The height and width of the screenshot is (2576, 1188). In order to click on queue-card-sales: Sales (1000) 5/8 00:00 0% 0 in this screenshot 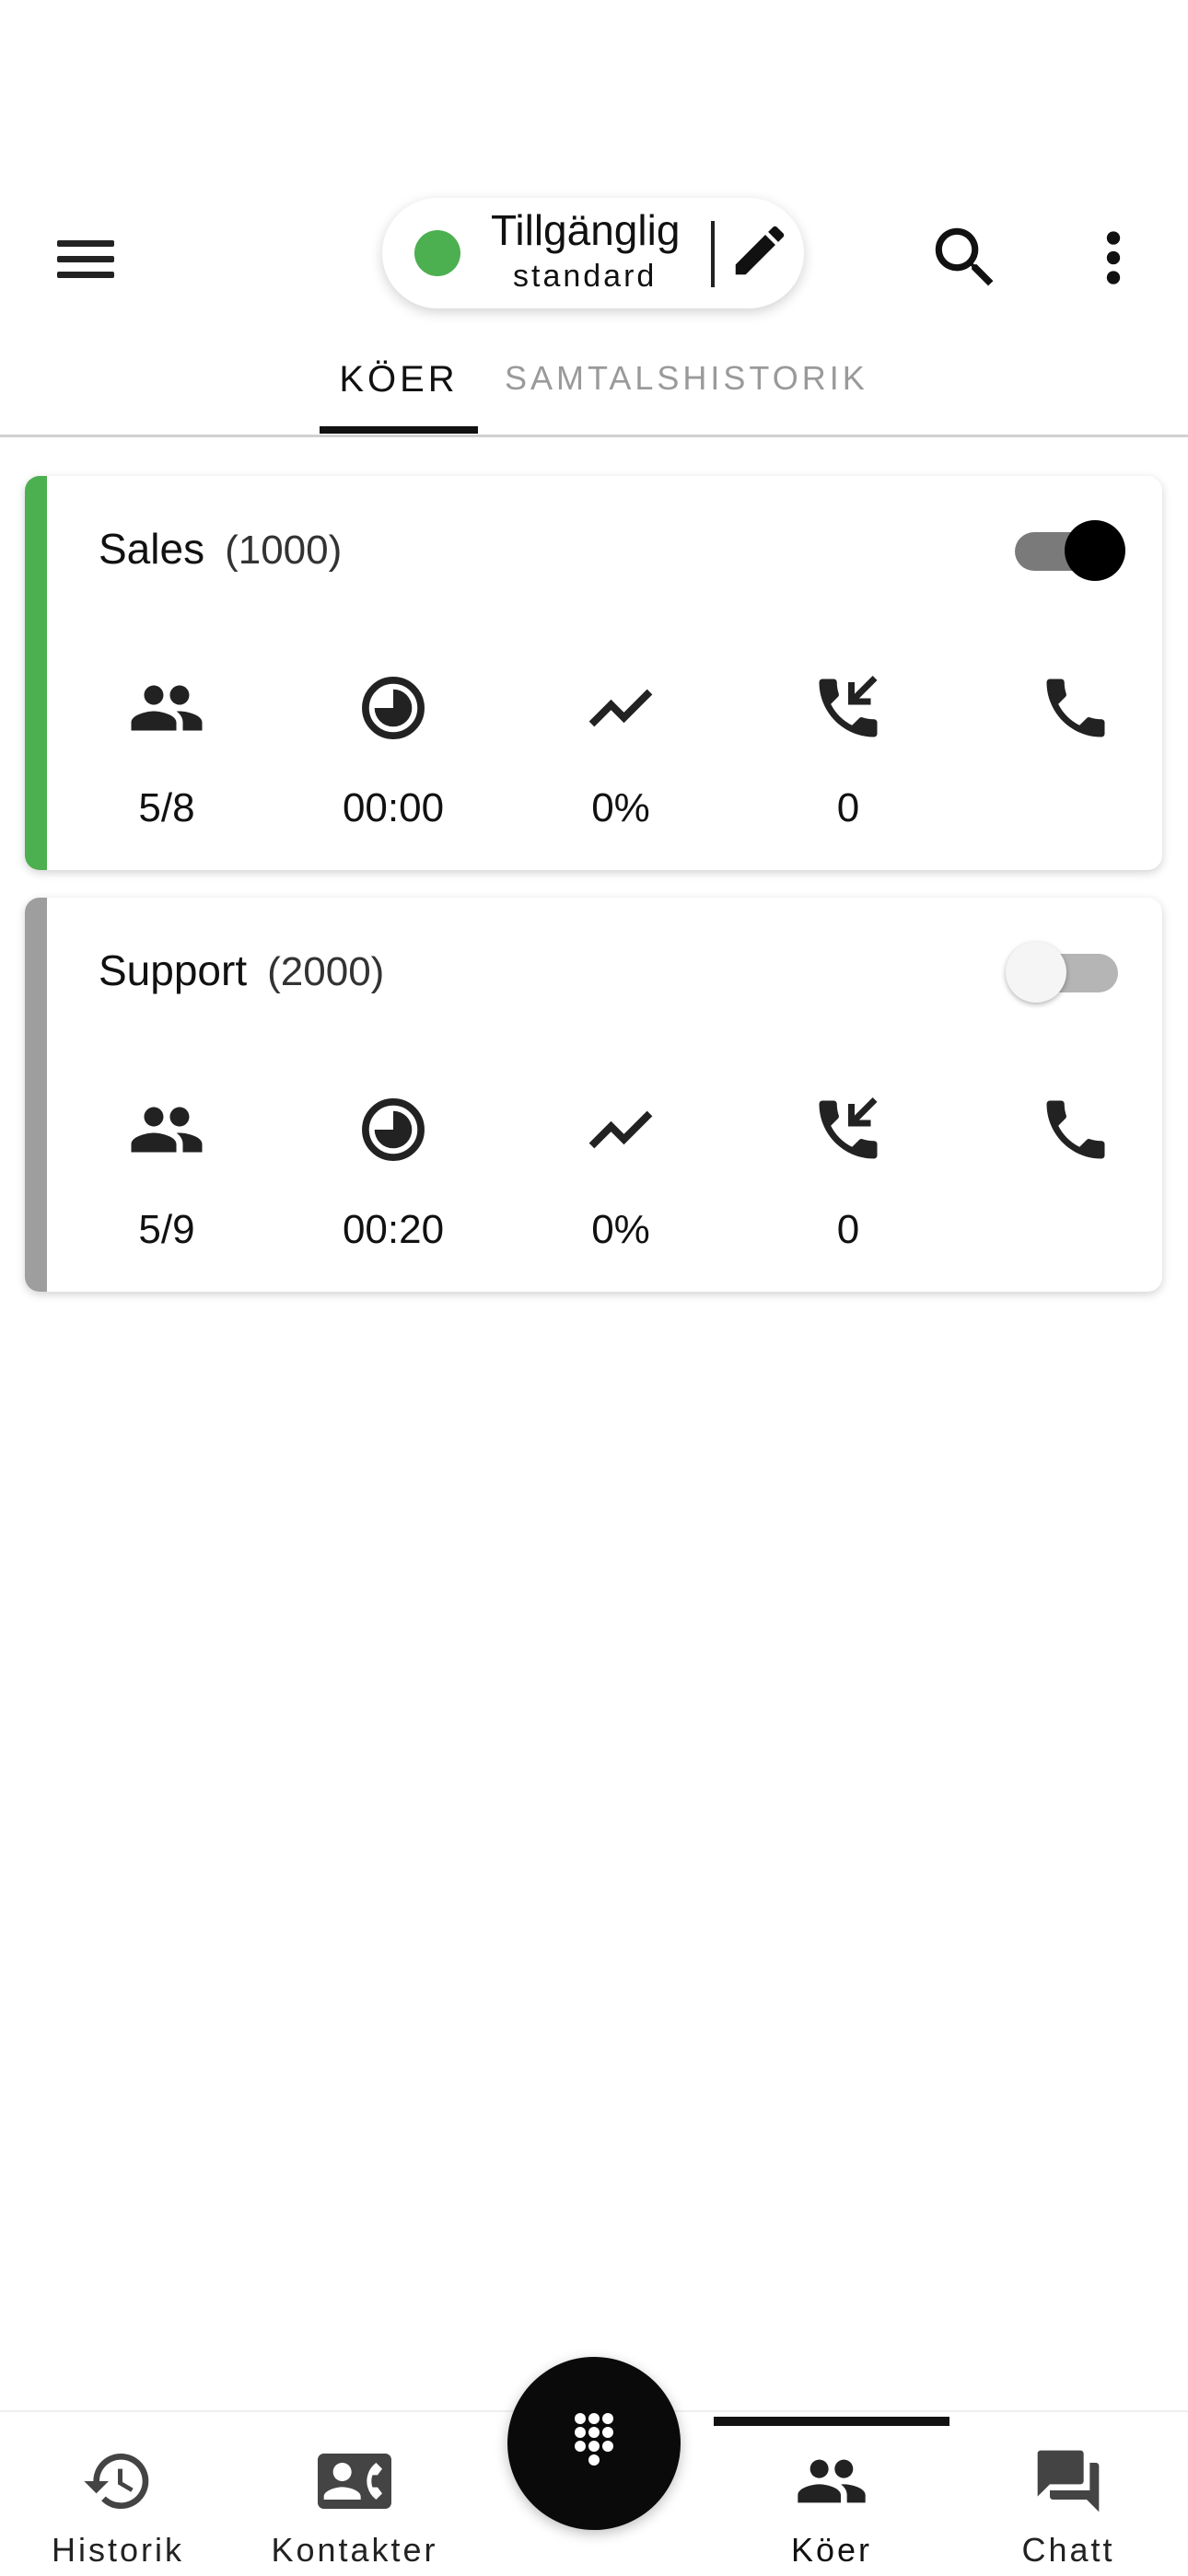, I will do `click(593, 673)`.